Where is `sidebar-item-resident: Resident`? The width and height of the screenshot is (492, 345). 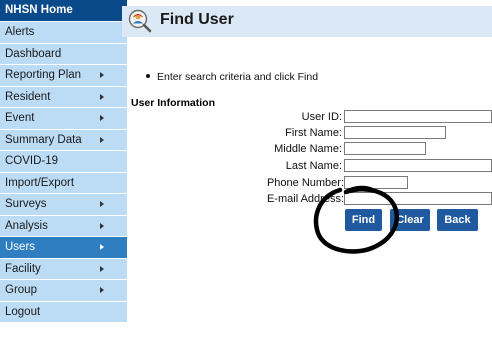
sidebar-item-resident: Resident is located at coordinates (63, 96).